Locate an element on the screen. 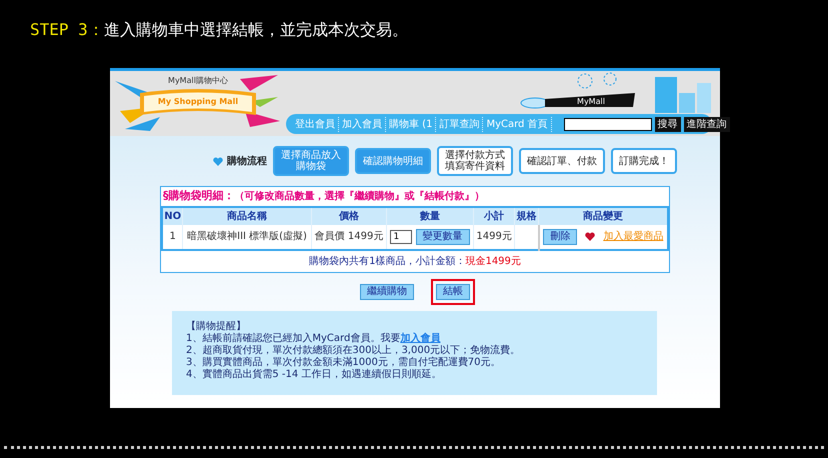  logo-tagline: MyMall購物中心 is located at coordinates (198, 80).